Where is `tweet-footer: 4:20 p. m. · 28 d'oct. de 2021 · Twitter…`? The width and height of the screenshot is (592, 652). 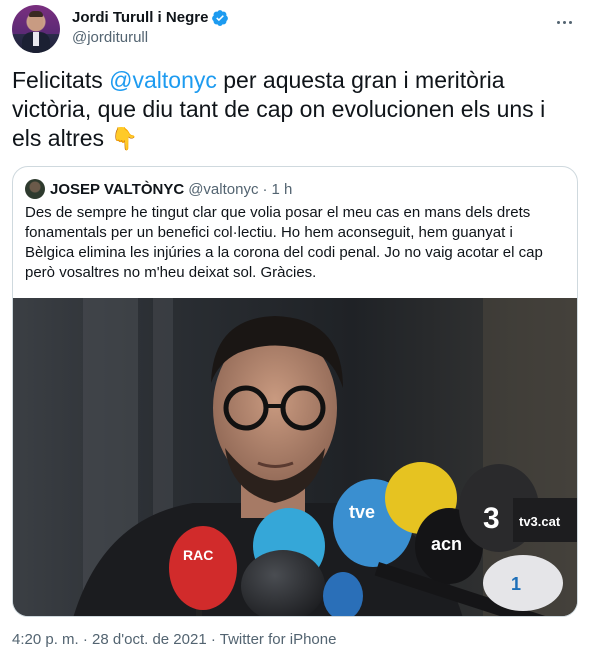 tweet-footer: 4:20 p. m. · 28 d'oct. de 2021 · Twitter… is located at coordinates (174, 640).